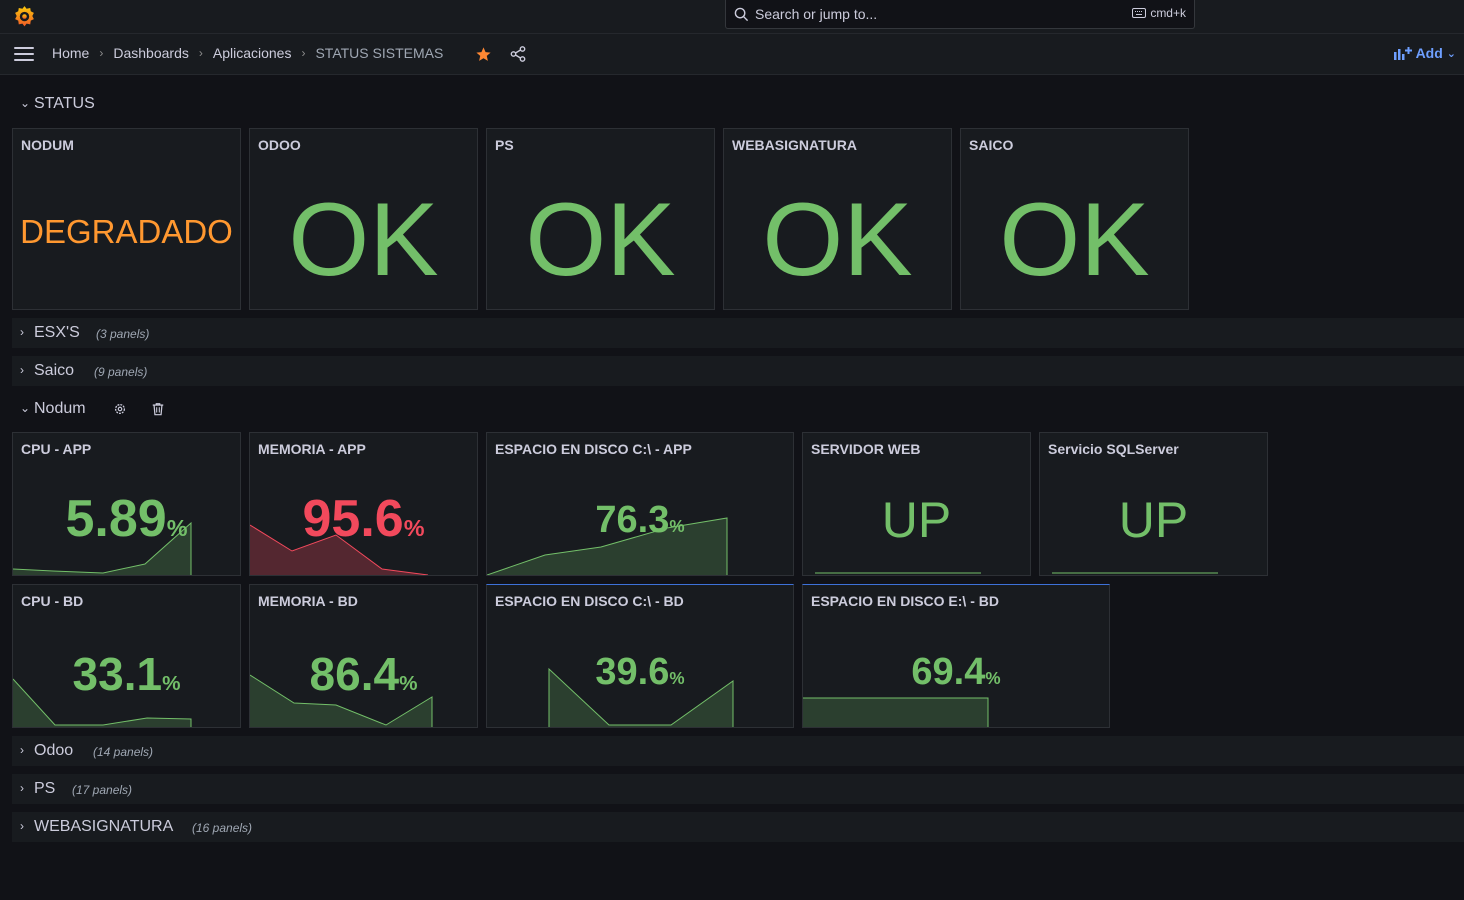 Image resolution: width=1464 pixels, height=900 pixels. I want to click on row-esx: › ESX'S (3 panels), so click(738, 333).